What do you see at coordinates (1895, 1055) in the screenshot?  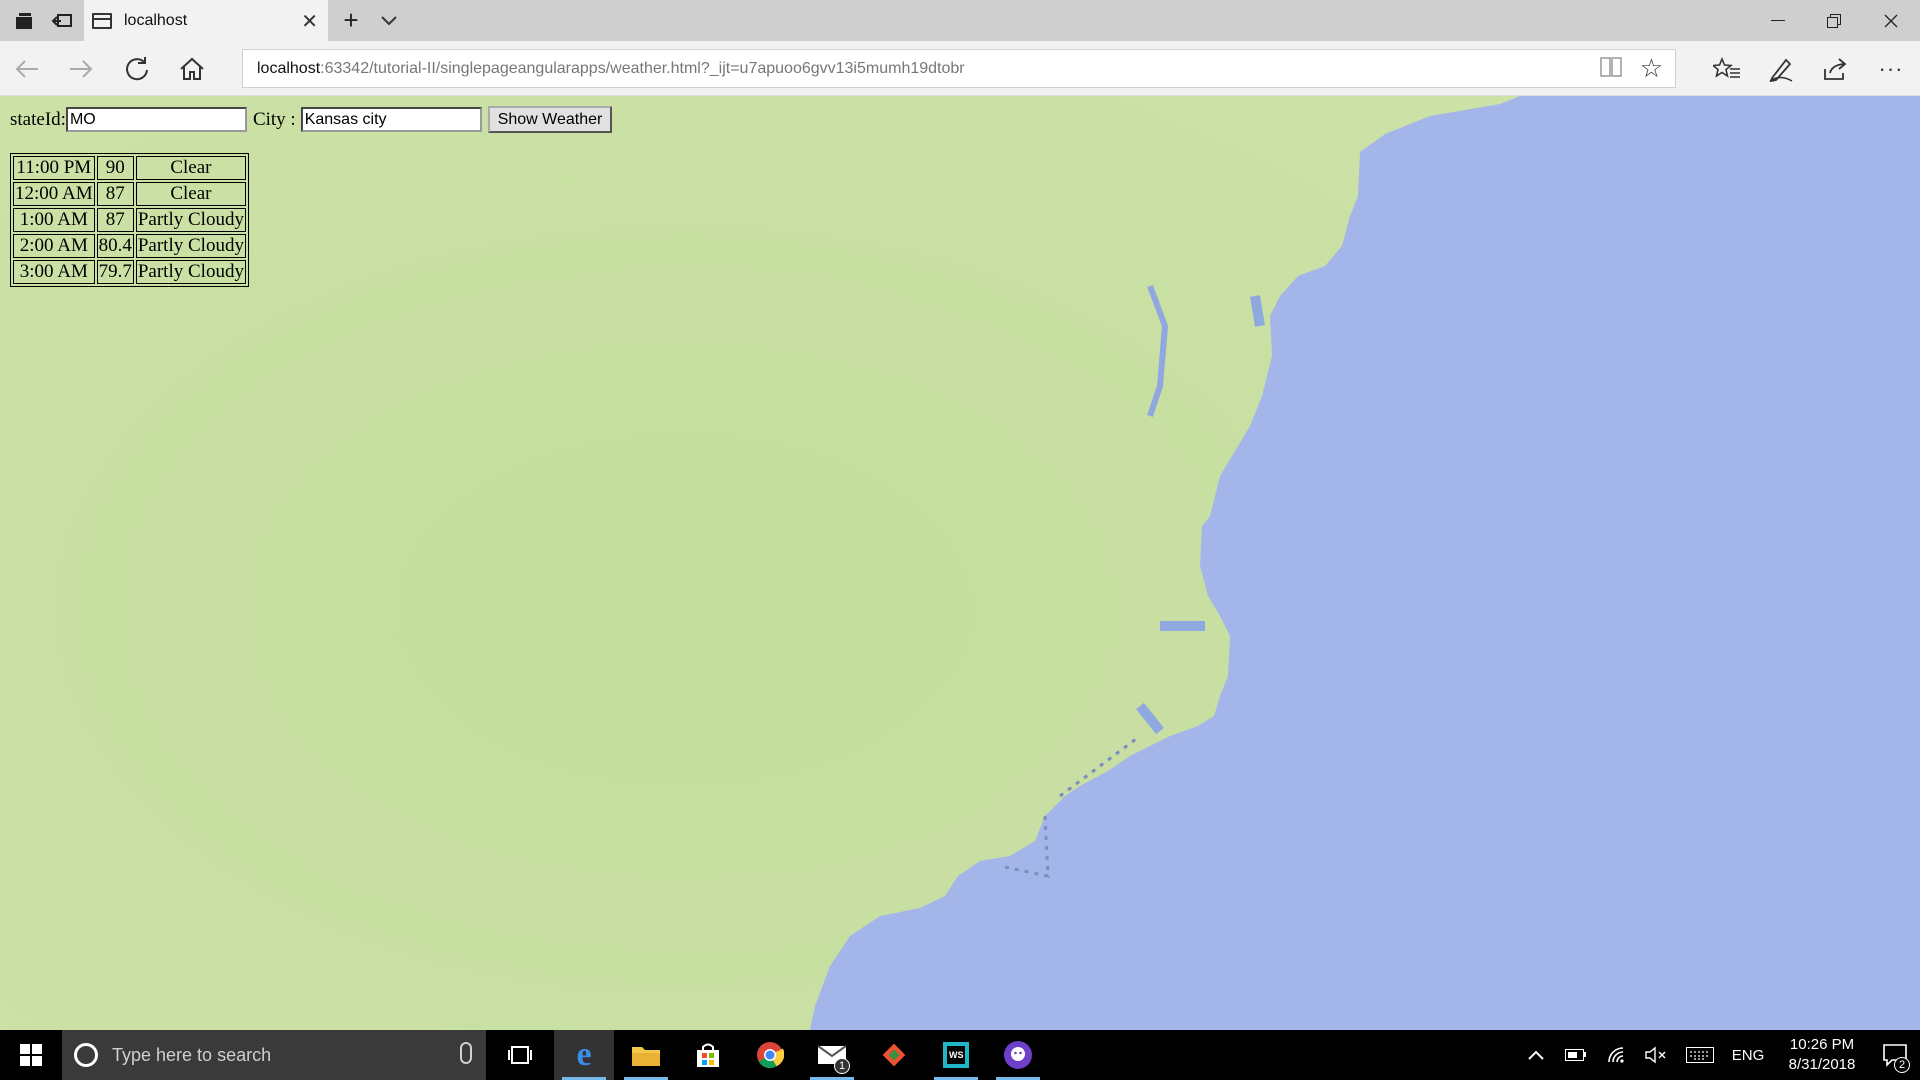 I see `notification-center-icon: 2` at bounding box center [1895, 1055].